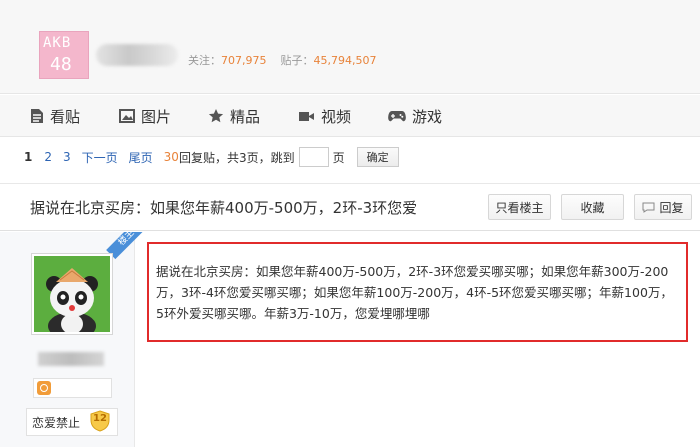  What do you see at coordinates (236, 157) in the screenshot?
I see `pager-summary: 回复贴，共3页，跳到` at bounding box center [236, 157].